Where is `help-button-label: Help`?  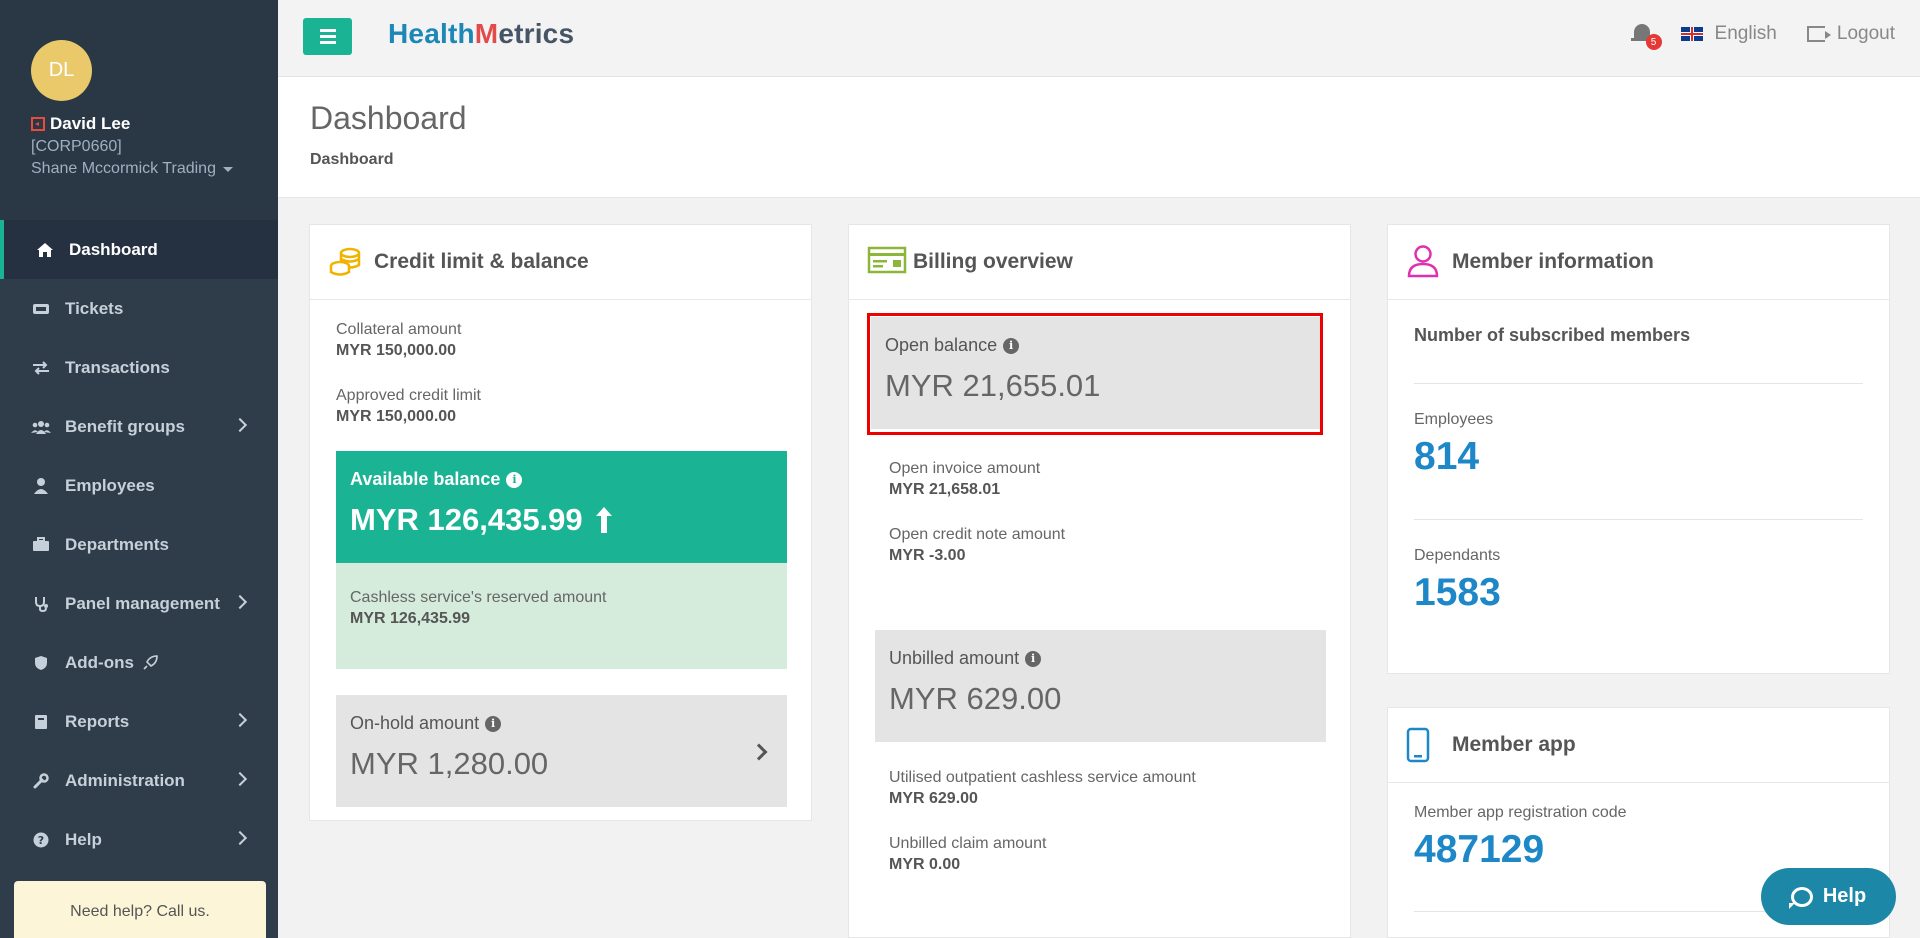
help-button-label: Help is located at coordinates (1844, 896).